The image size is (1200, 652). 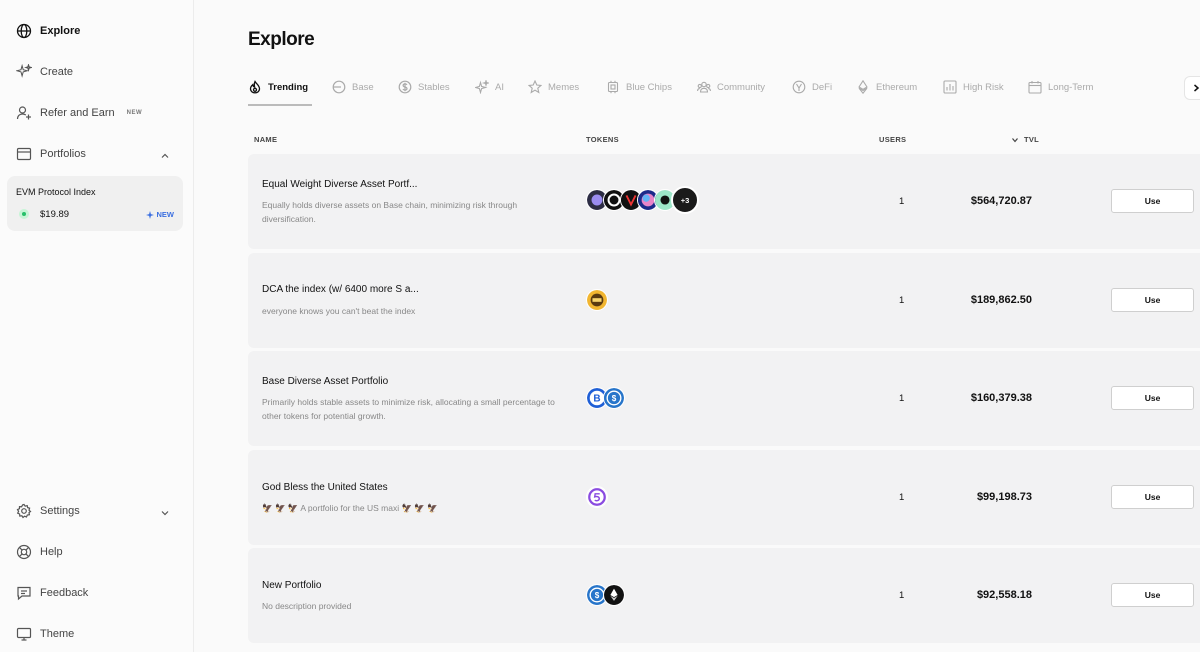 What do you see at coordinates (56, 192) in the screenshot?
I see `portfolio-name: EVM Protocol Index` at bounding box center [56, 192].